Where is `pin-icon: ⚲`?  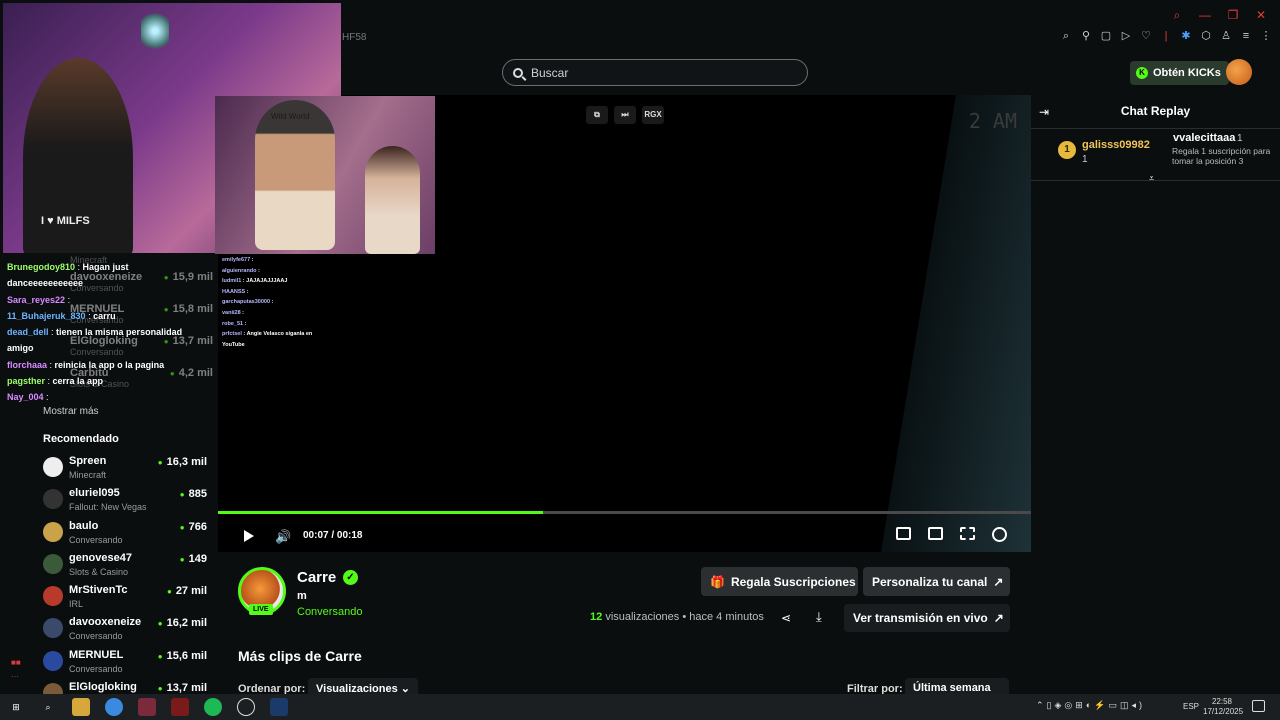
pin-icon: ⚲ is located at coordinates (1086, 36).